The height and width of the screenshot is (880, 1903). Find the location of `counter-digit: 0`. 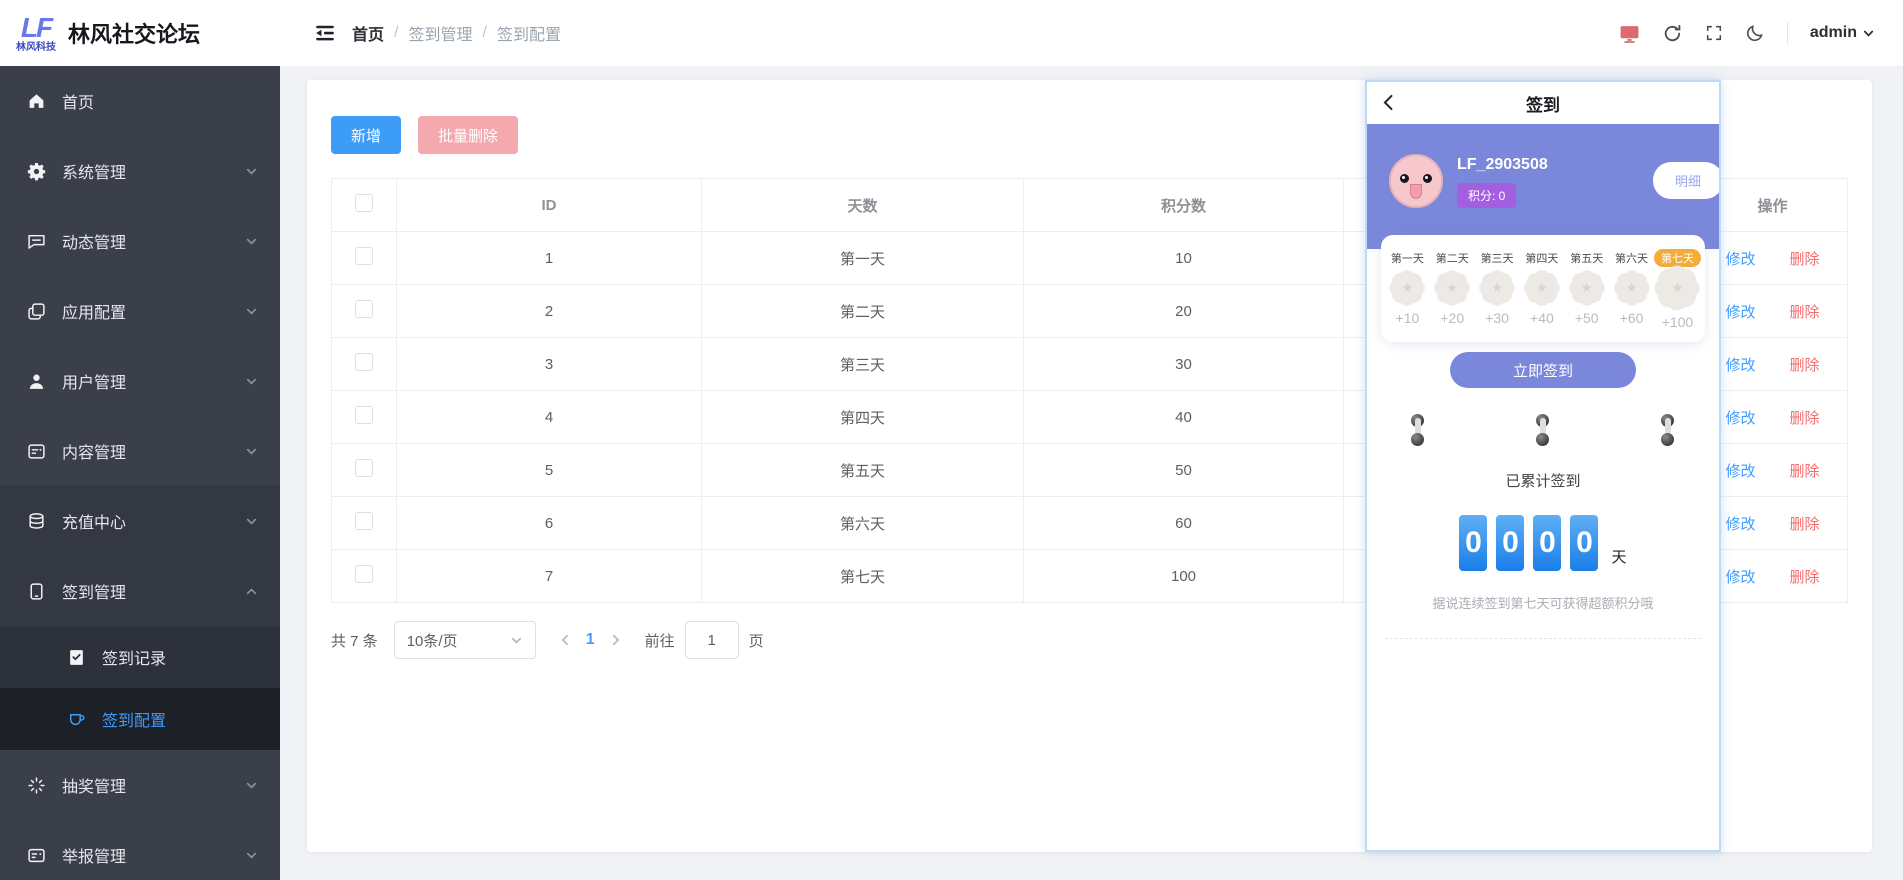

counter-digit: 0 is located at coordinates (1547, 543).